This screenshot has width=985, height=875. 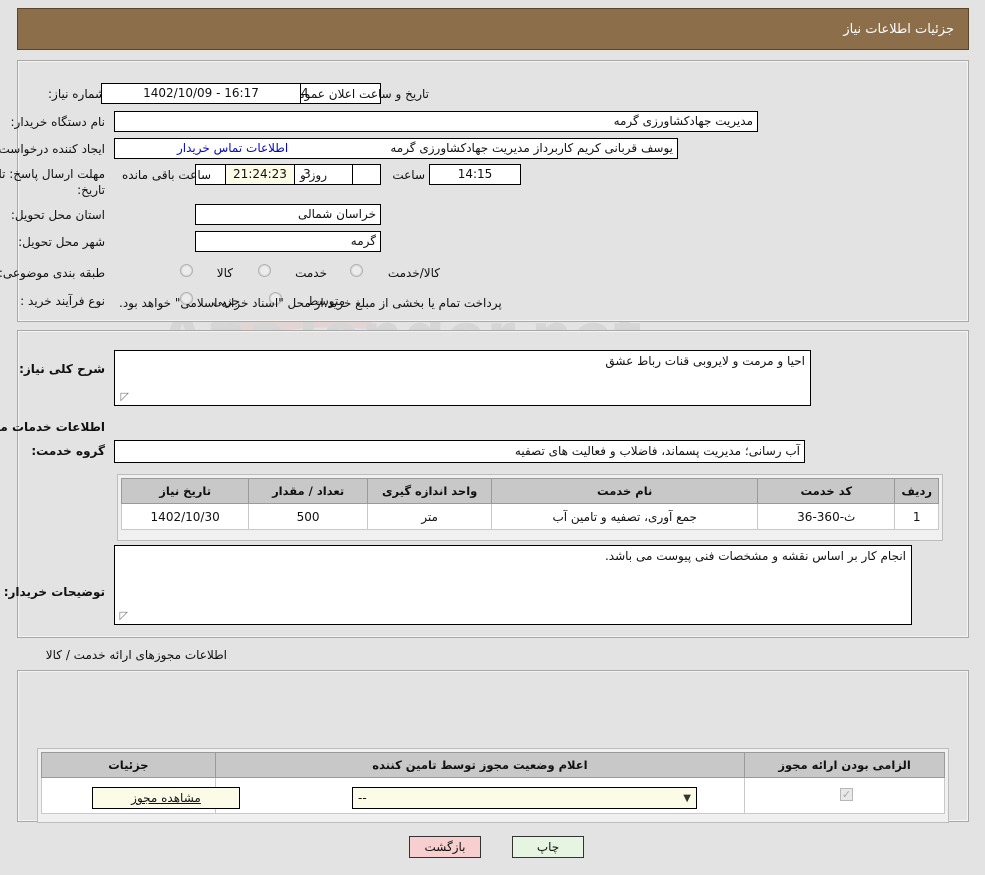 What do you see at coordinates (288, 214) in the screenshot?
I see `delivery-province-value: خراسان شمالی` at bounding box center [288, 214].